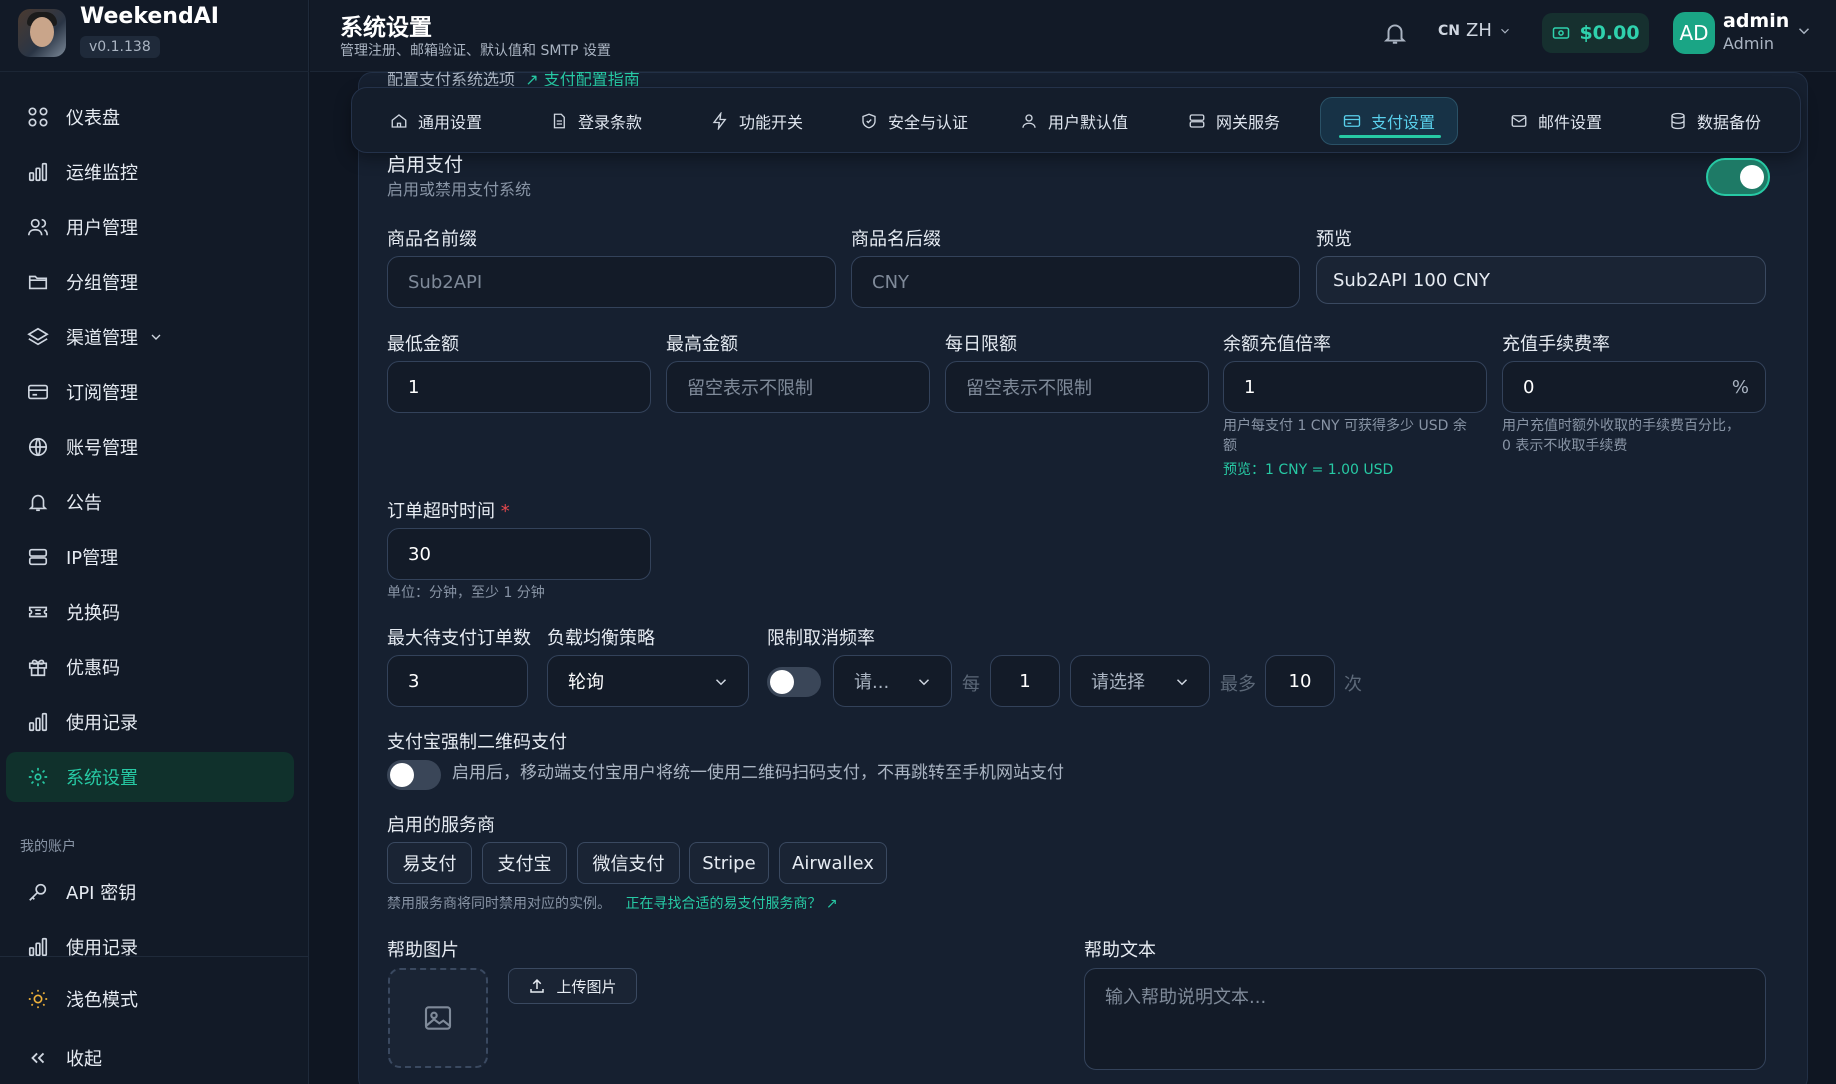 This screenshot has height=1084, width=1836. What do you see at coordinates (524, 863) in the screenshot?
I see `provider-alipay: 支付宝` at bounding box center [524, 863].